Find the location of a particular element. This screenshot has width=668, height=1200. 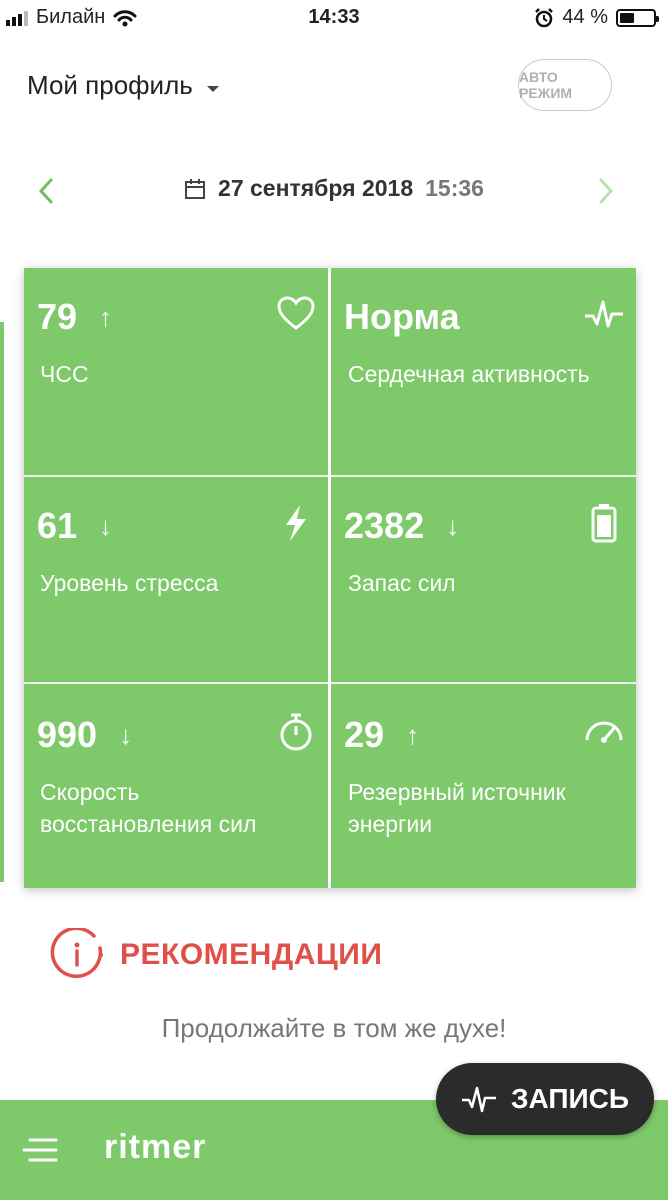

profile-label: Мой профиль is located at coordinates (110, 85).